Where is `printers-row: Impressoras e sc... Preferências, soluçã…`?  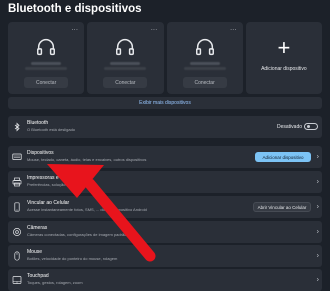 printers-row: Impressoras e sc... Preferências, soluçã… is located at coordinates (165, 182).